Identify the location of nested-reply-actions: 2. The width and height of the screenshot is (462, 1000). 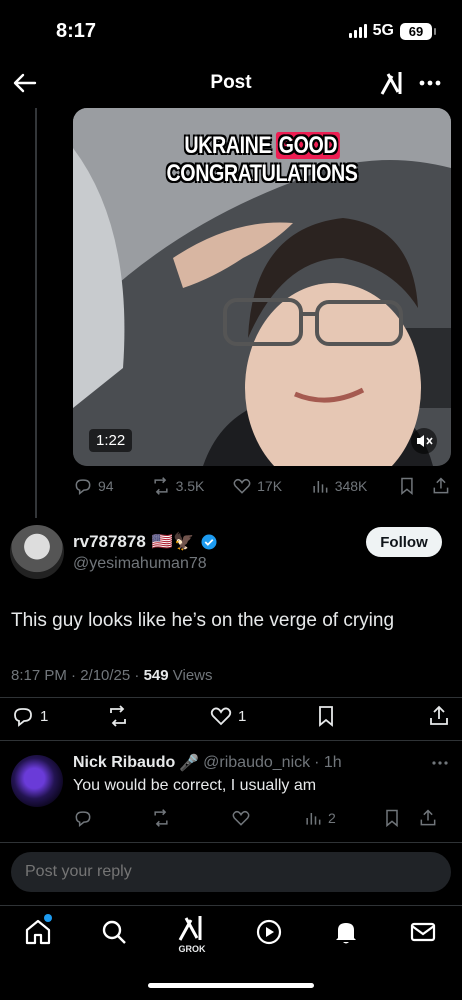
(262, 818).